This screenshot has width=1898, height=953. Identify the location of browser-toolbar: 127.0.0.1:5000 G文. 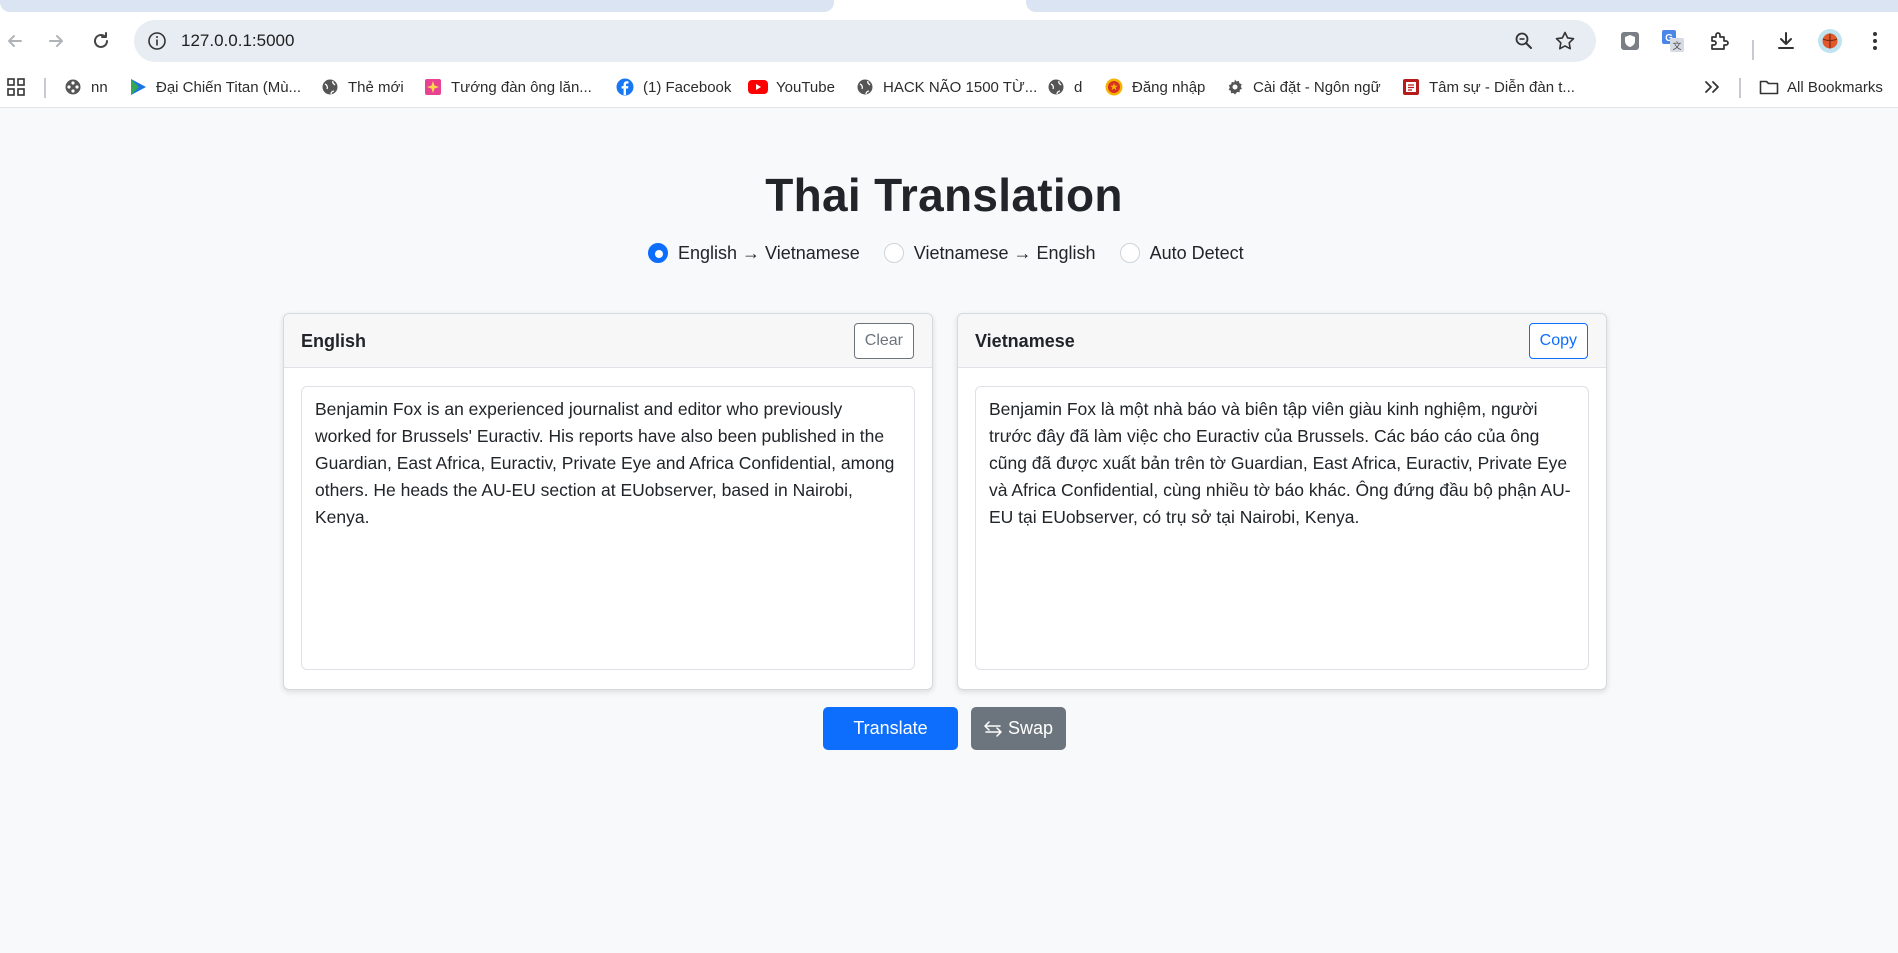
(949, 41).